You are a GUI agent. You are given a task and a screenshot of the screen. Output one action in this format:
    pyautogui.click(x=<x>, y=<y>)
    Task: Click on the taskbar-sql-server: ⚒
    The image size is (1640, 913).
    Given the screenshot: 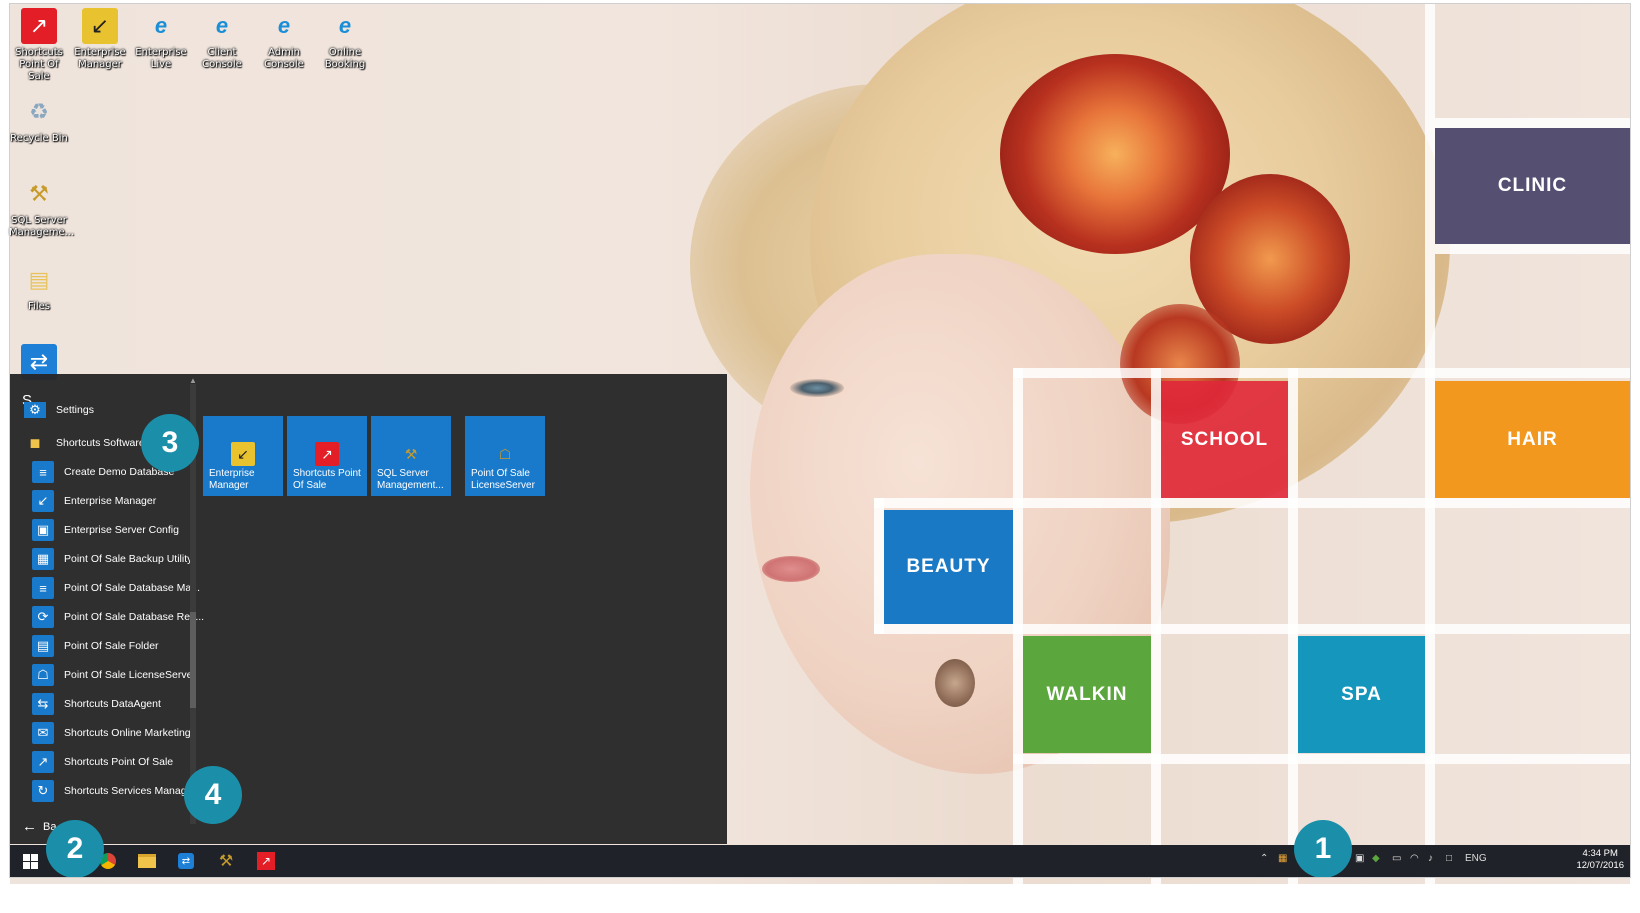 What is the action you would take?
    pyautogui.click(x=226, y=861)
    